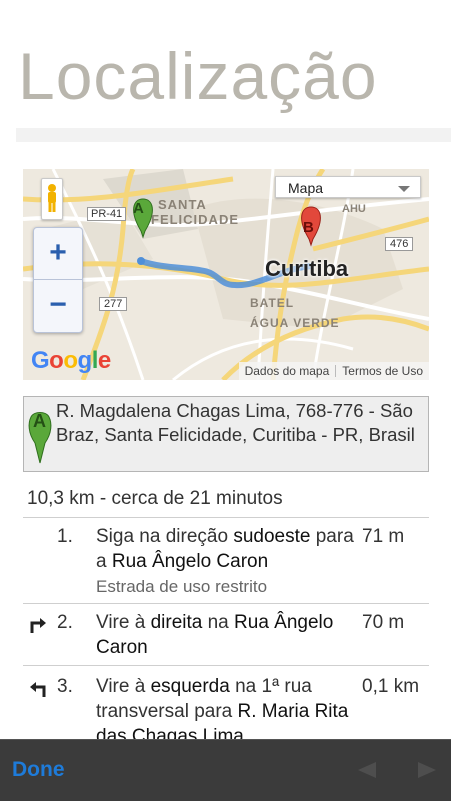  I want to click on step-emphasis: sudoeste, so click(272, 536).